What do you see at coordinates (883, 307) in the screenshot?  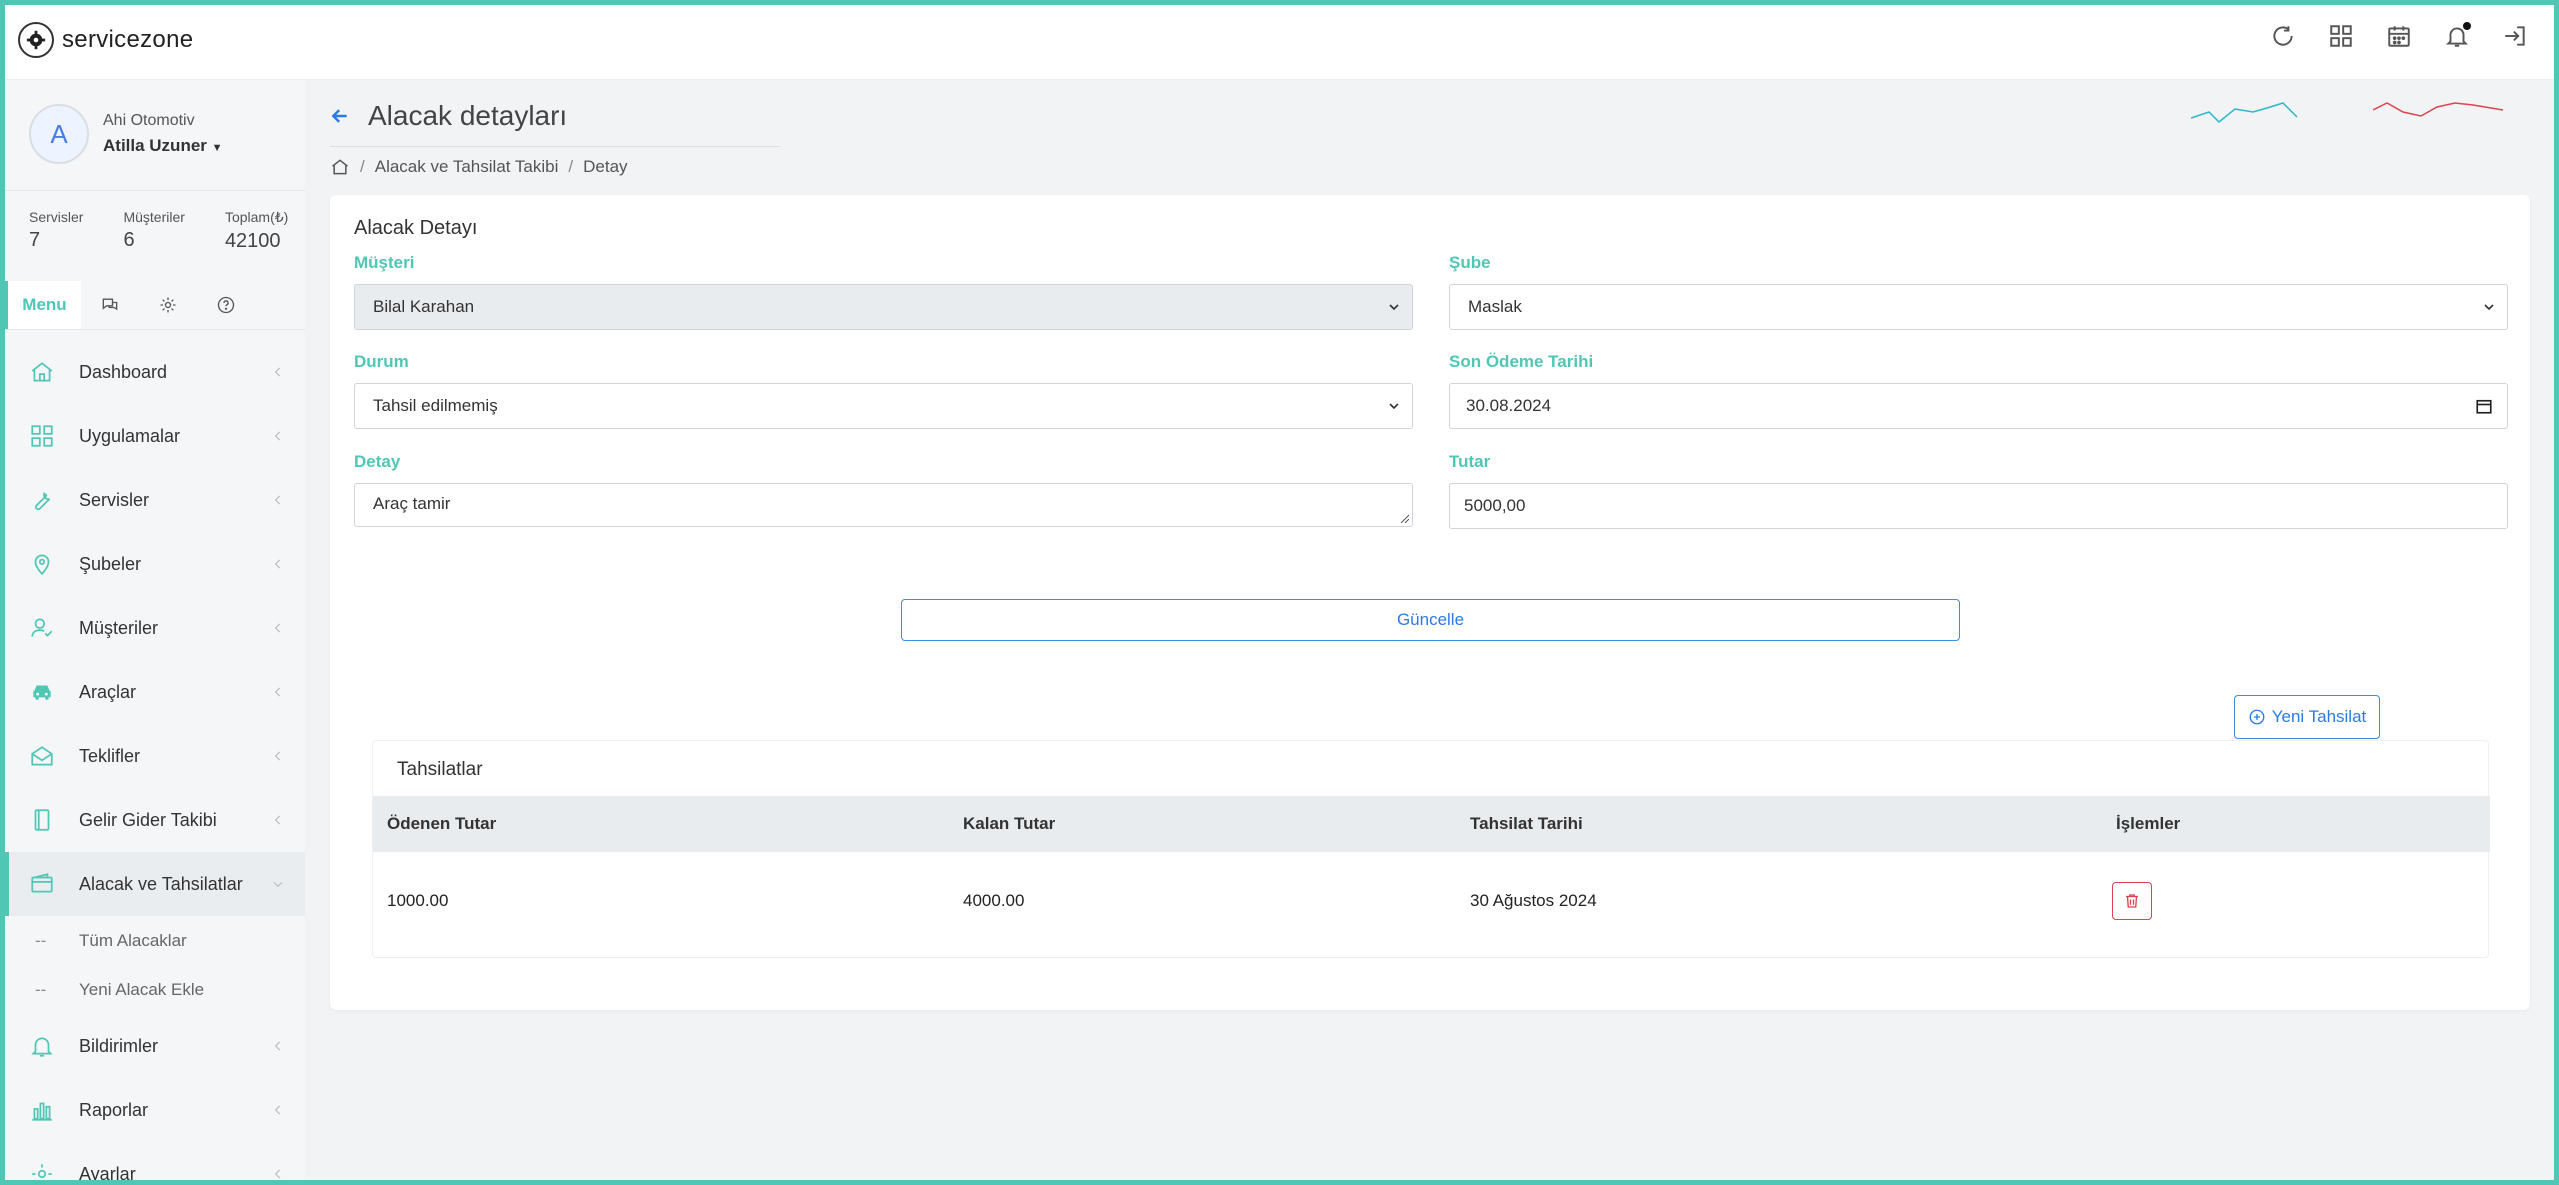 I see `customer-select: Bilal Karahan` at bounding box center [883, 307].